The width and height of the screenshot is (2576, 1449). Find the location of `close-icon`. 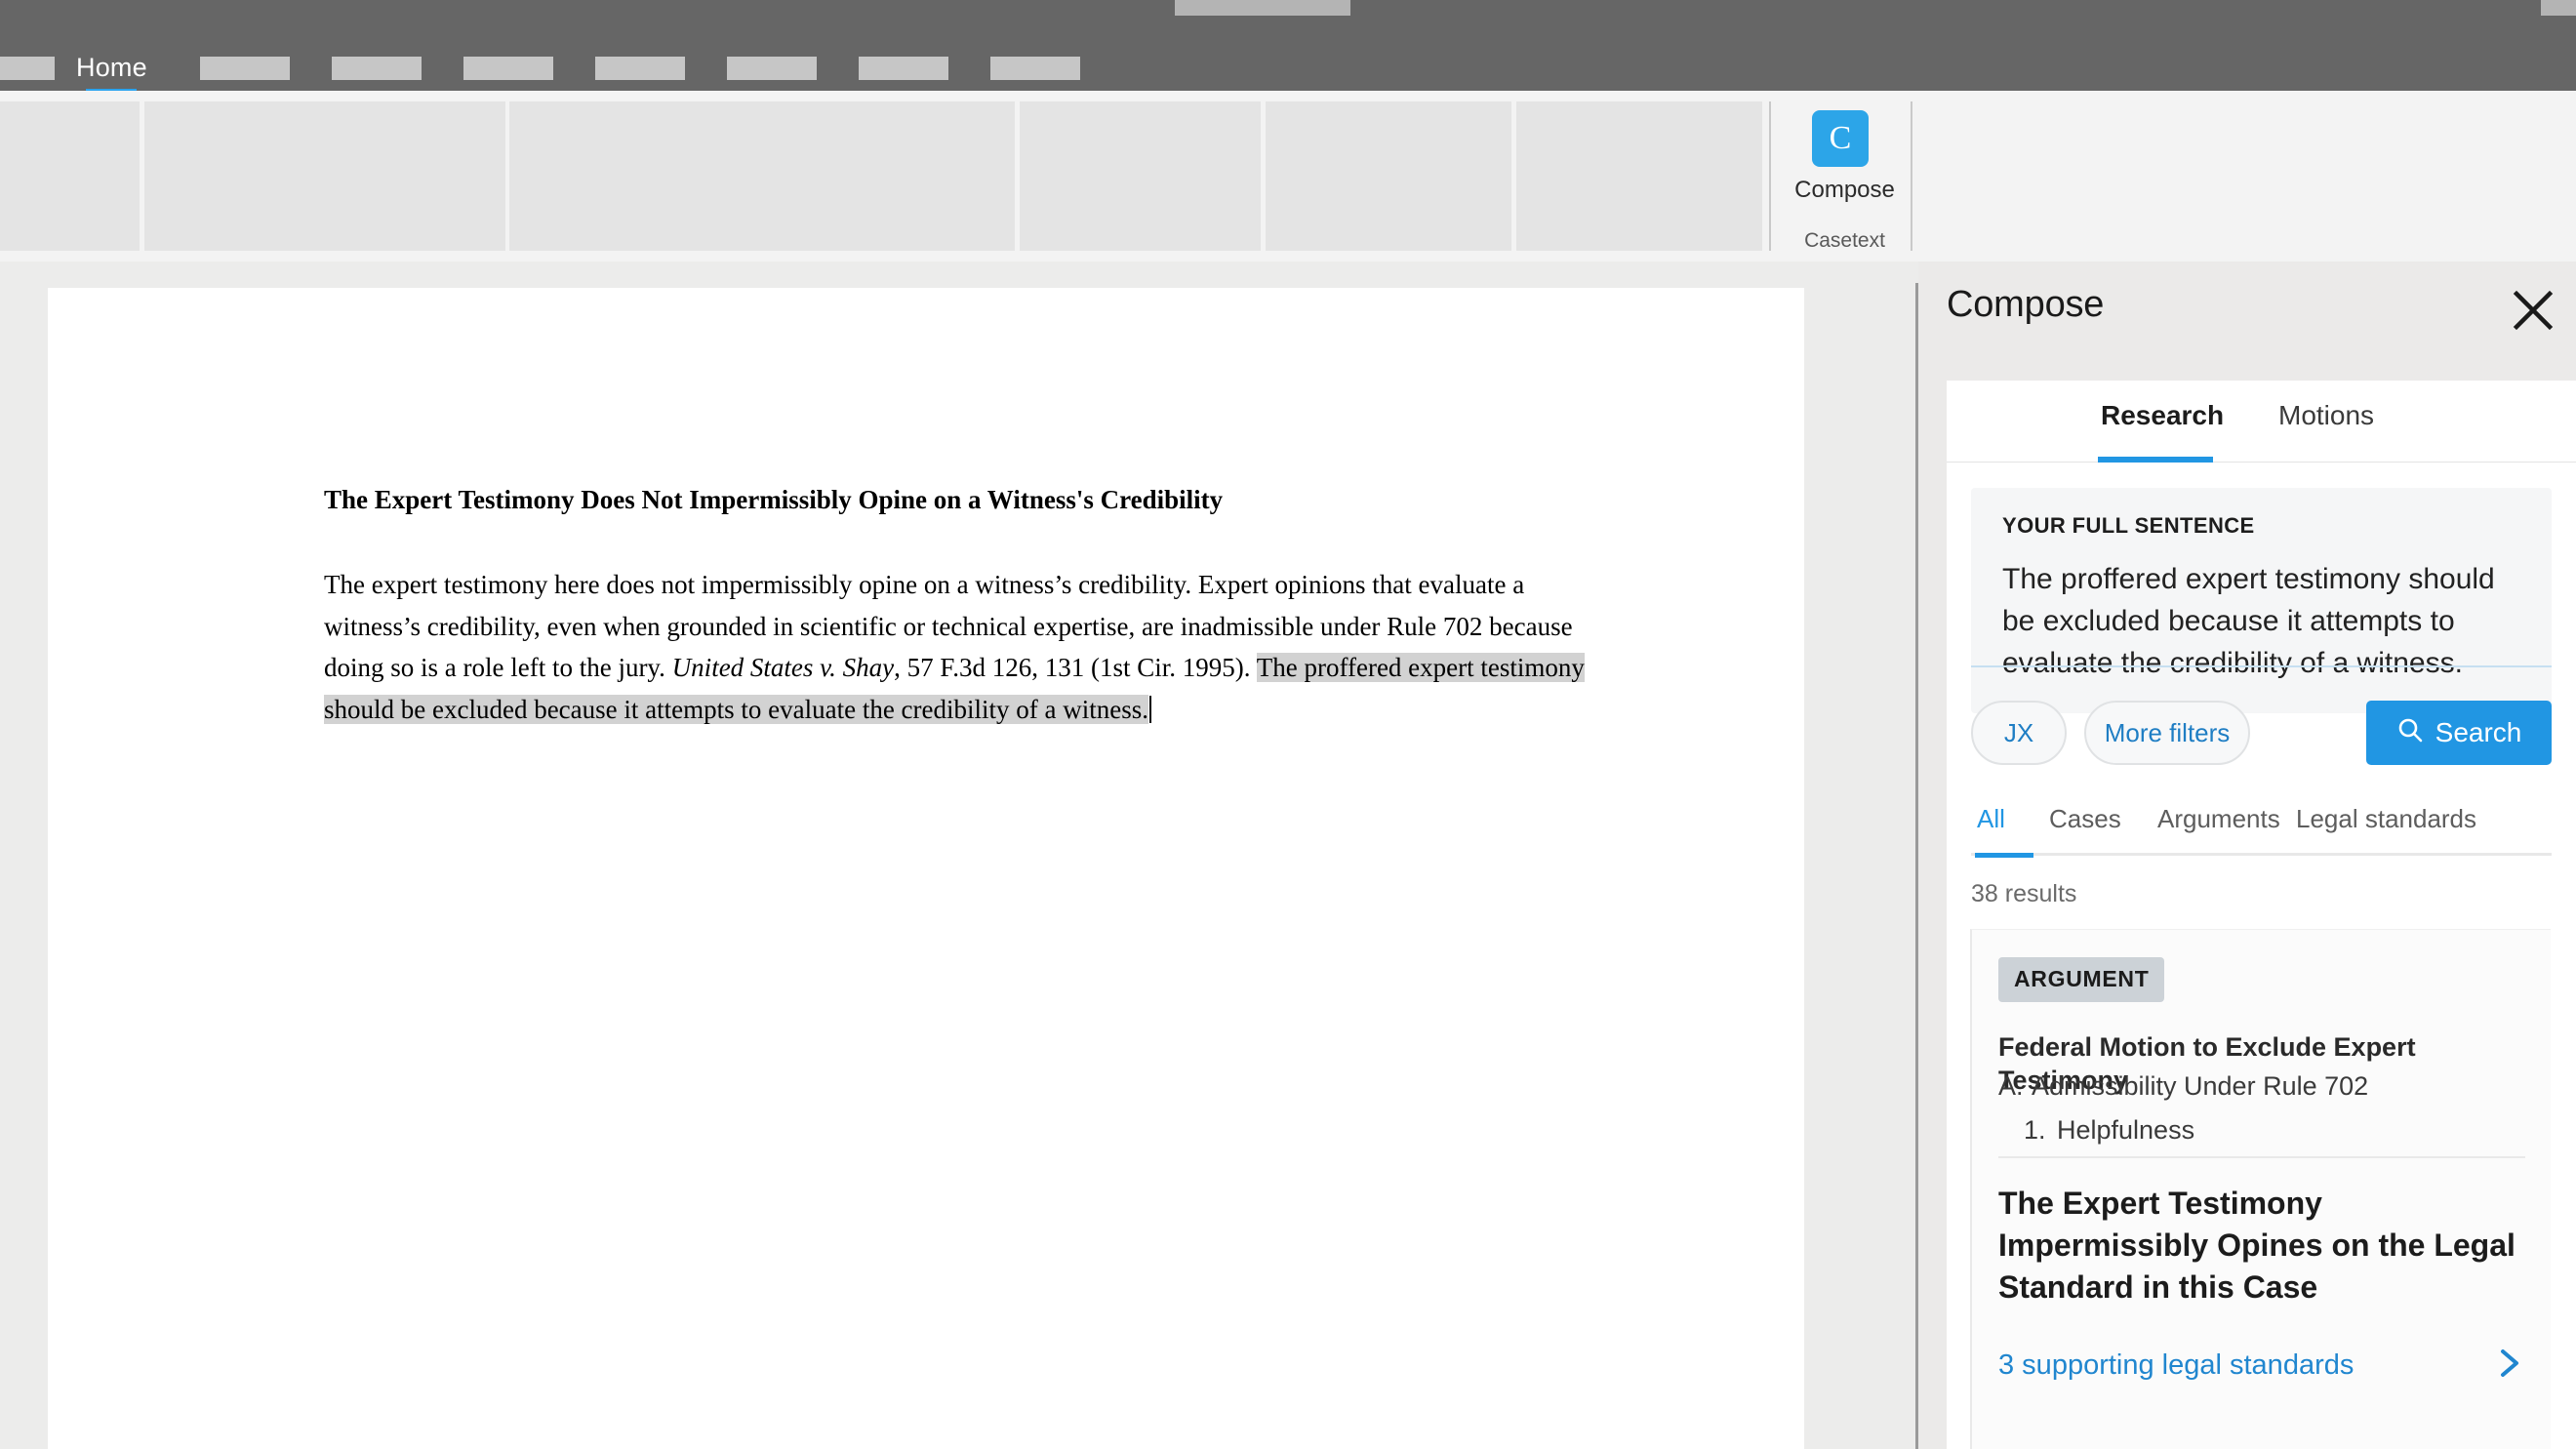

close-icon is located at coordinates (2533, 310).